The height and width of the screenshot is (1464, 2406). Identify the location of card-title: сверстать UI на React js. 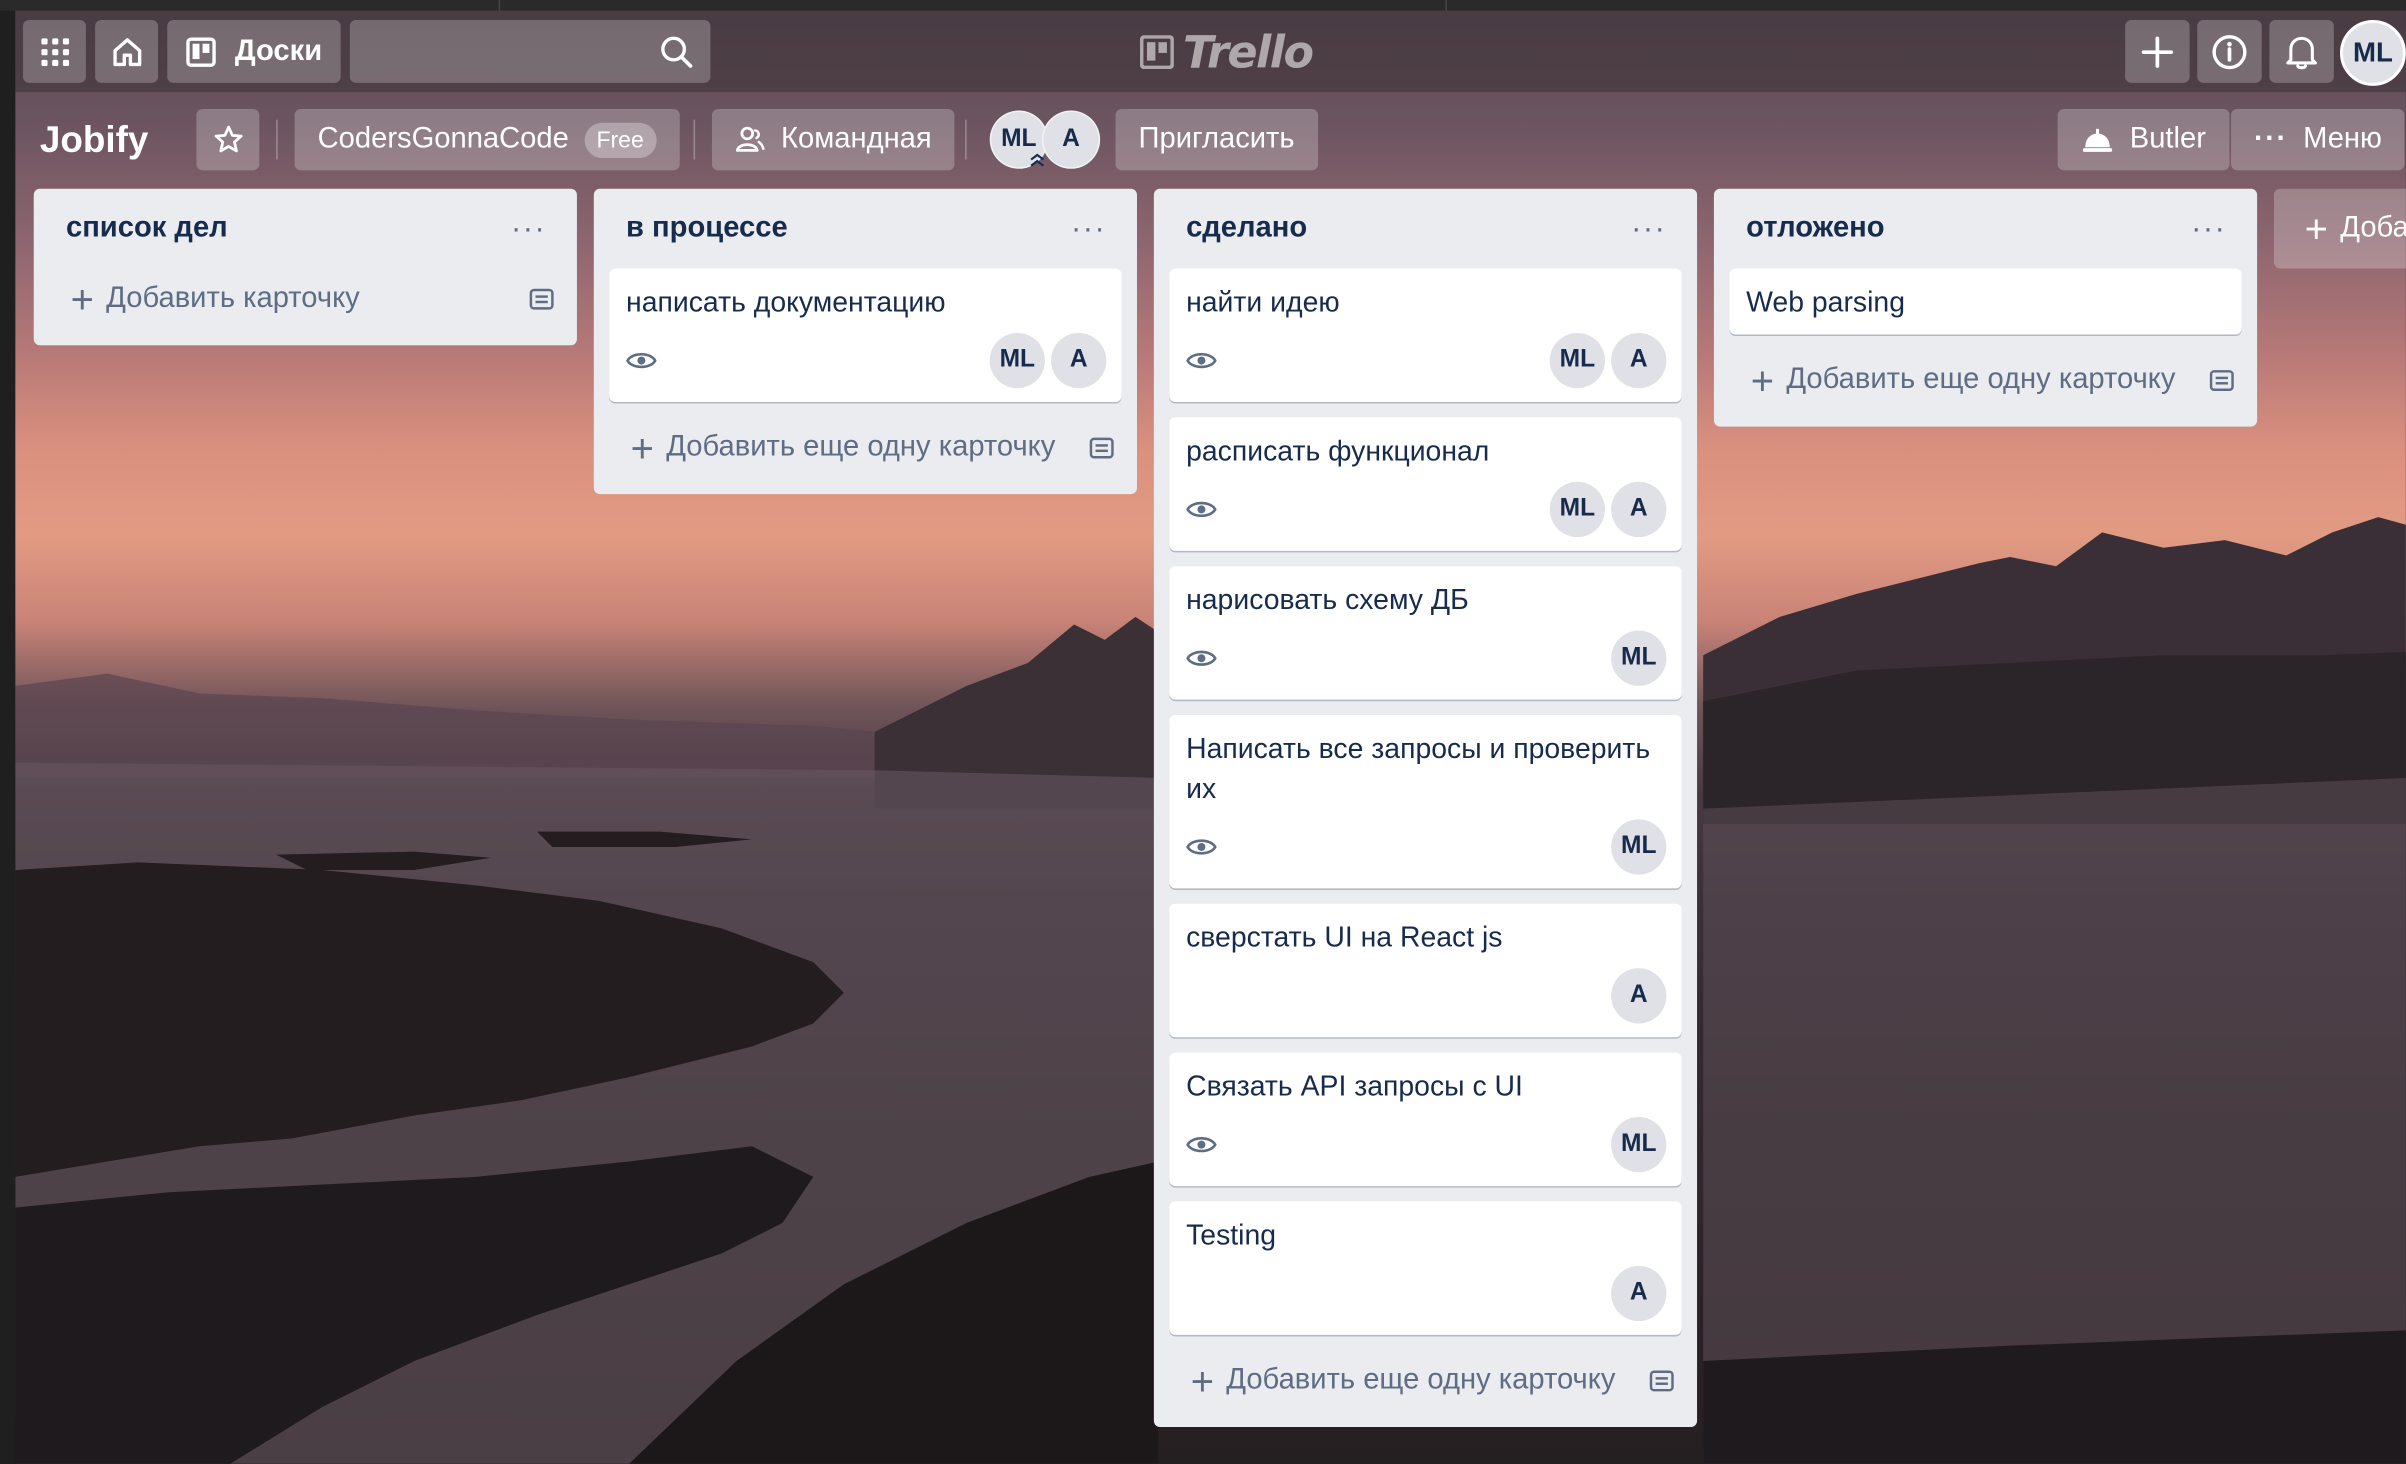
(1344, 936).